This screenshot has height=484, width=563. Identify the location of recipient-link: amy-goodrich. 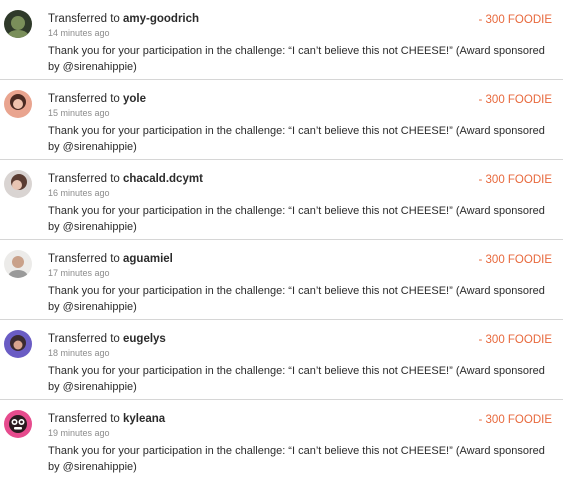
(161, 19).